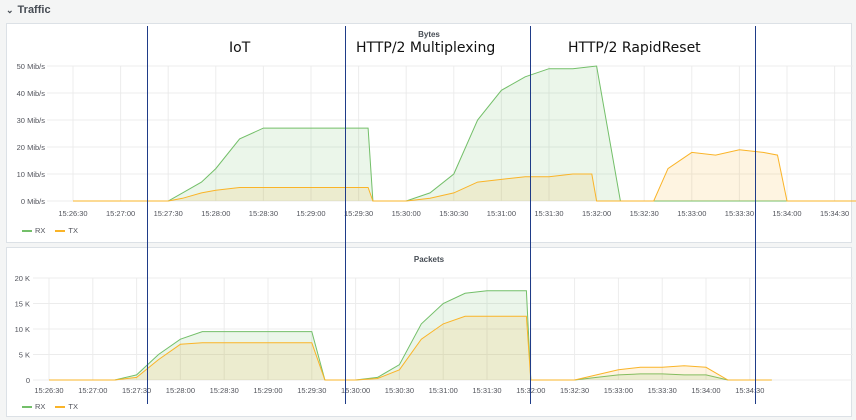  Describe the element at coordinates (406, 213) in the screenshot. I see `x-tick-label: 15:30:00` at that location.